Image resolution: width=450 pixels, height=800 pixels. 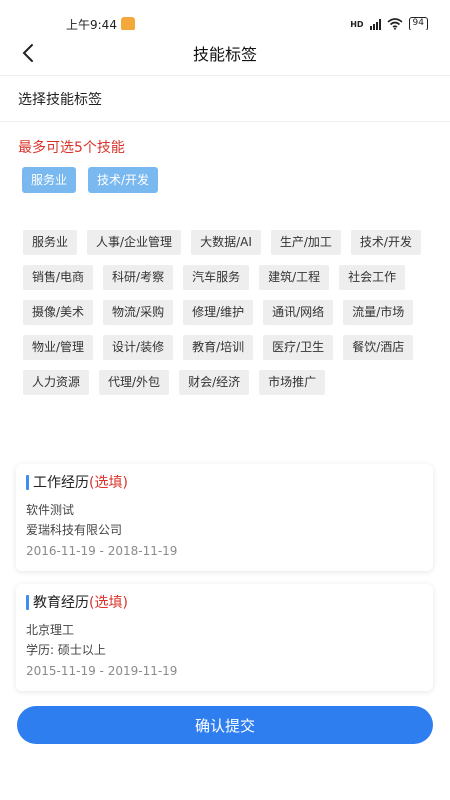 What do you see at coordinates (294, 277) in the screenshot?
I see `skill-chip: 建筑/工程` at bounding box center [294, 277].